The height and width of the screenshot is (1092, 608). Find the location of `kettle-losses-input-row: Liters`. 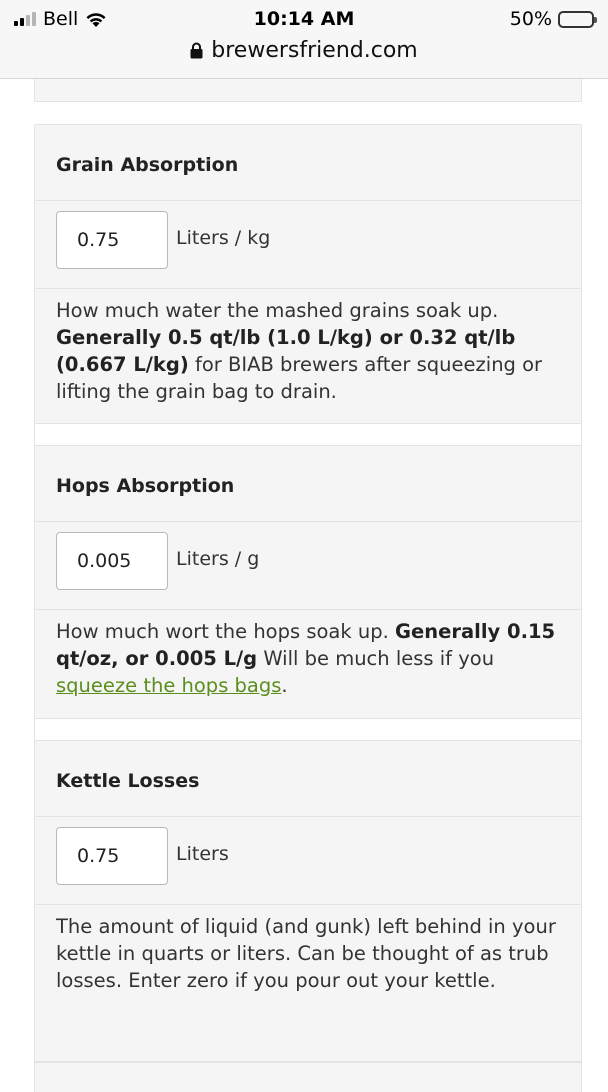

kettle-losses-input-row: Liters is located at coordinates (308, 861).